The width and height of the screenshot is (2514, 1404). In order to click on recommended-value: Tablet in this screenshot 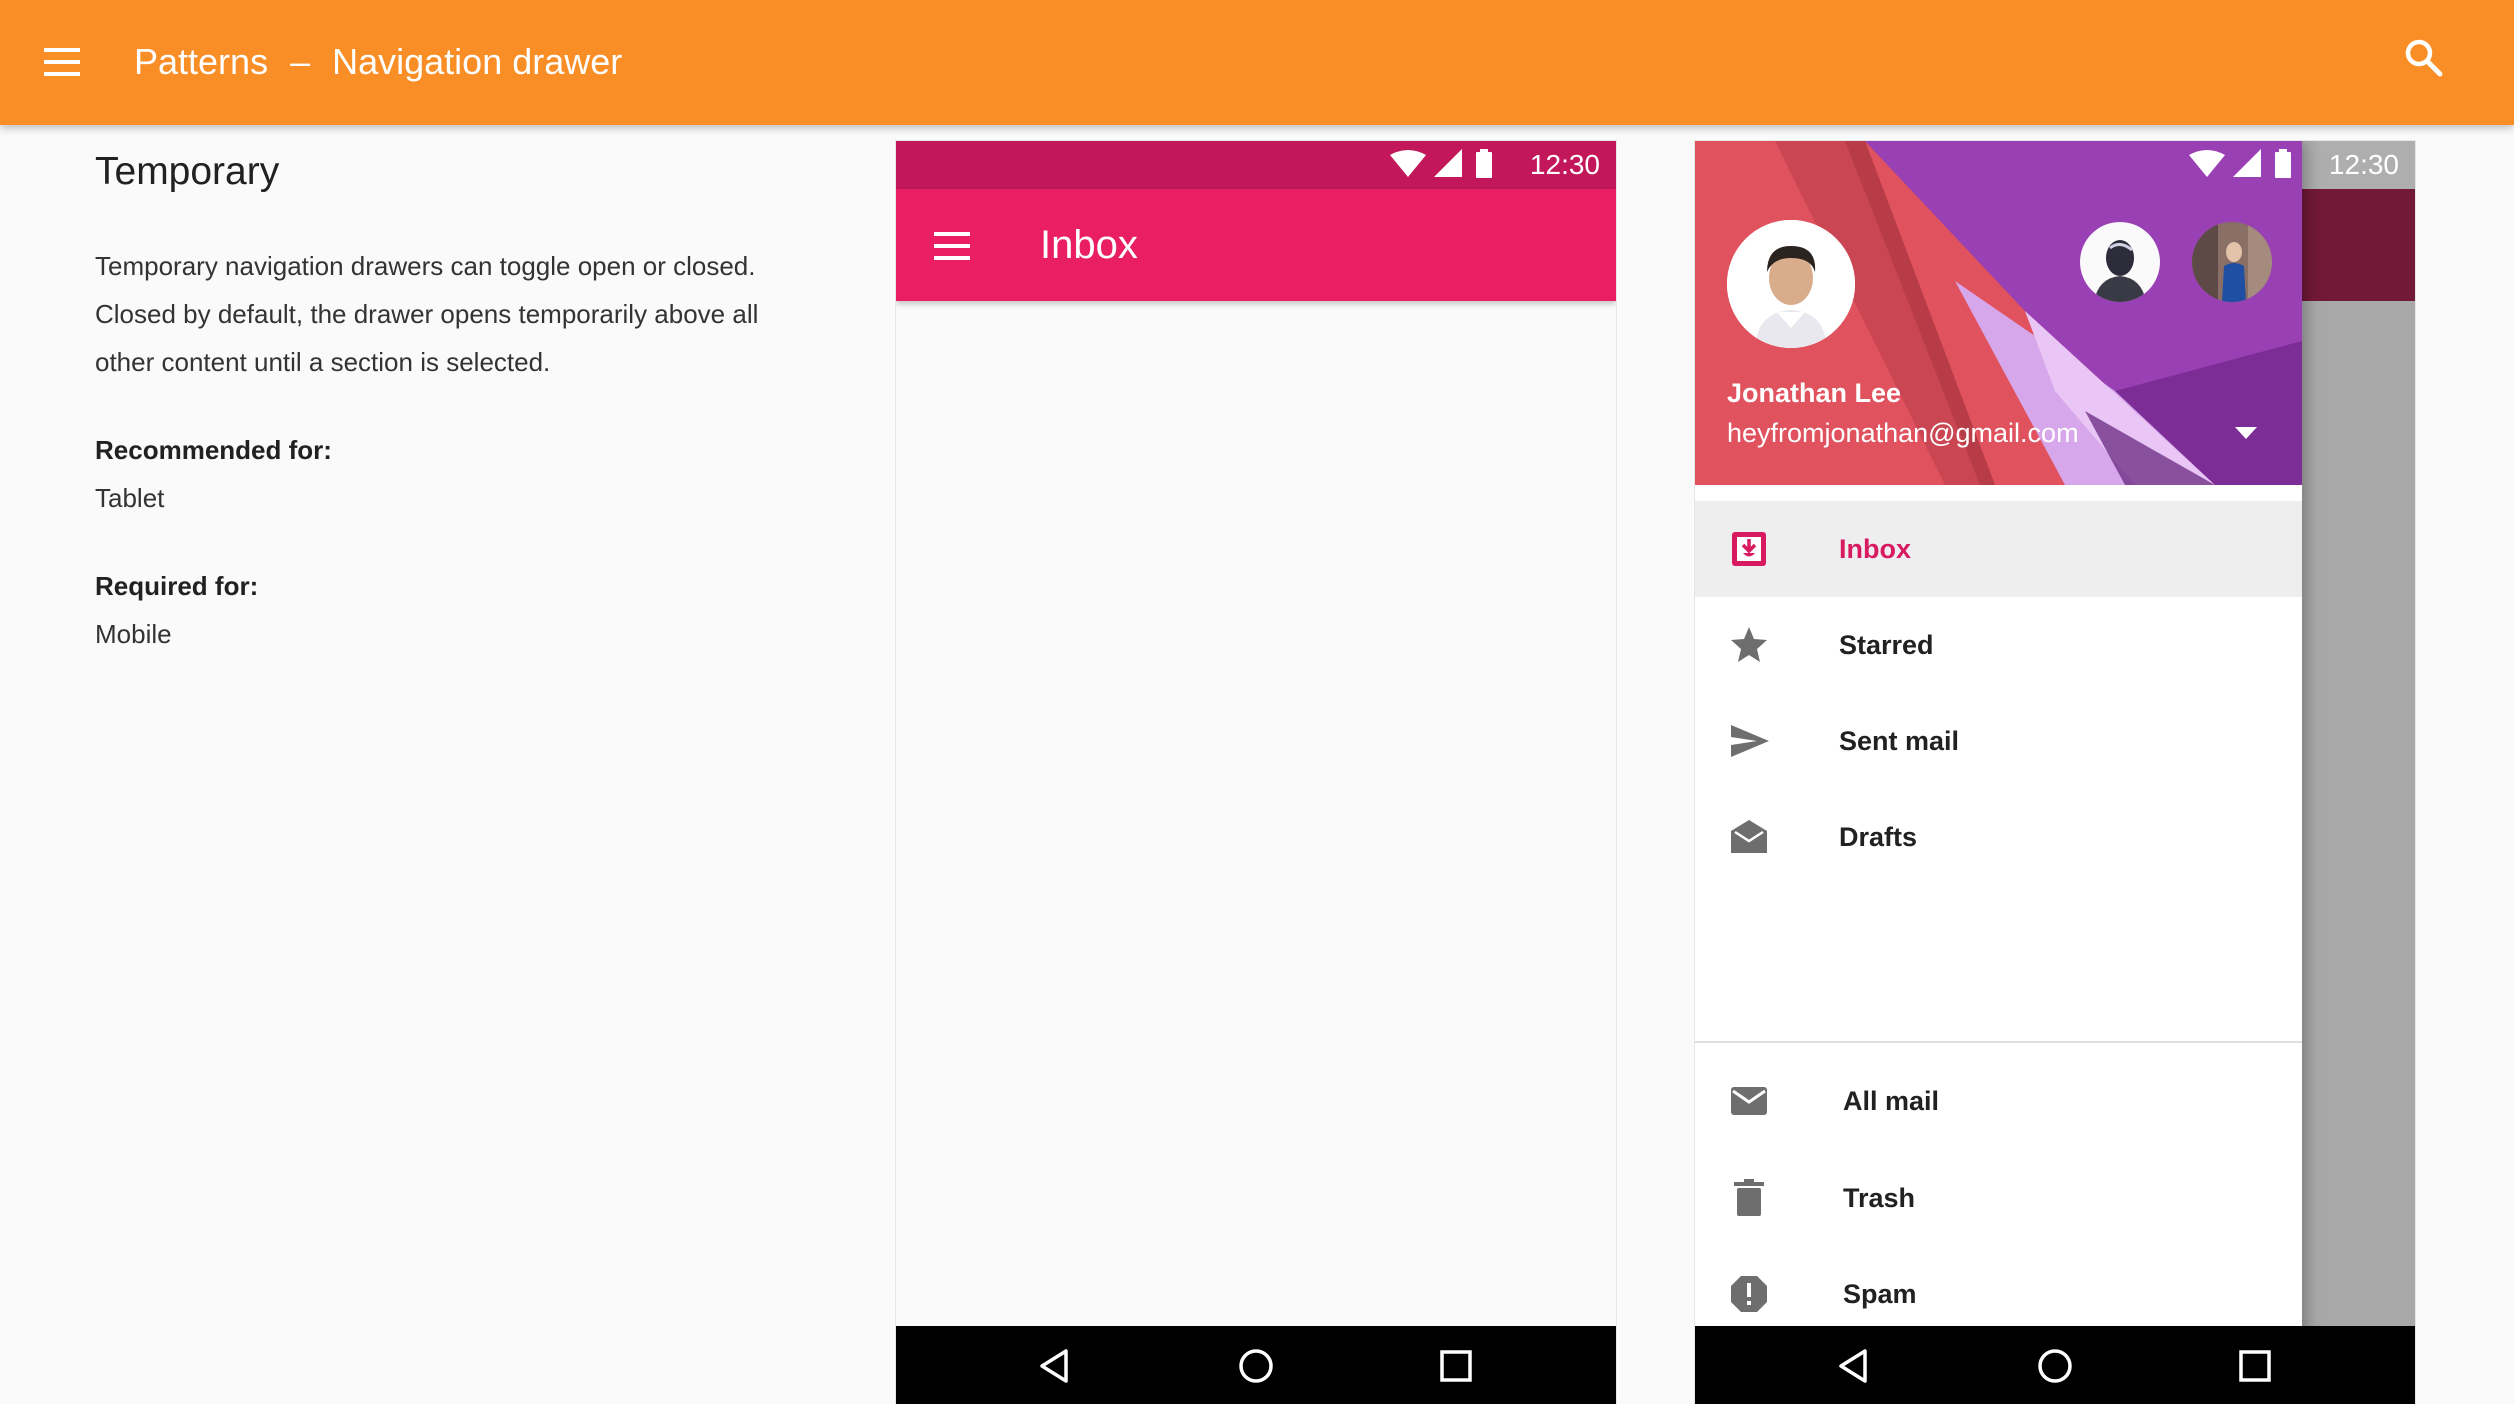, I will do `click(130, 498)`.